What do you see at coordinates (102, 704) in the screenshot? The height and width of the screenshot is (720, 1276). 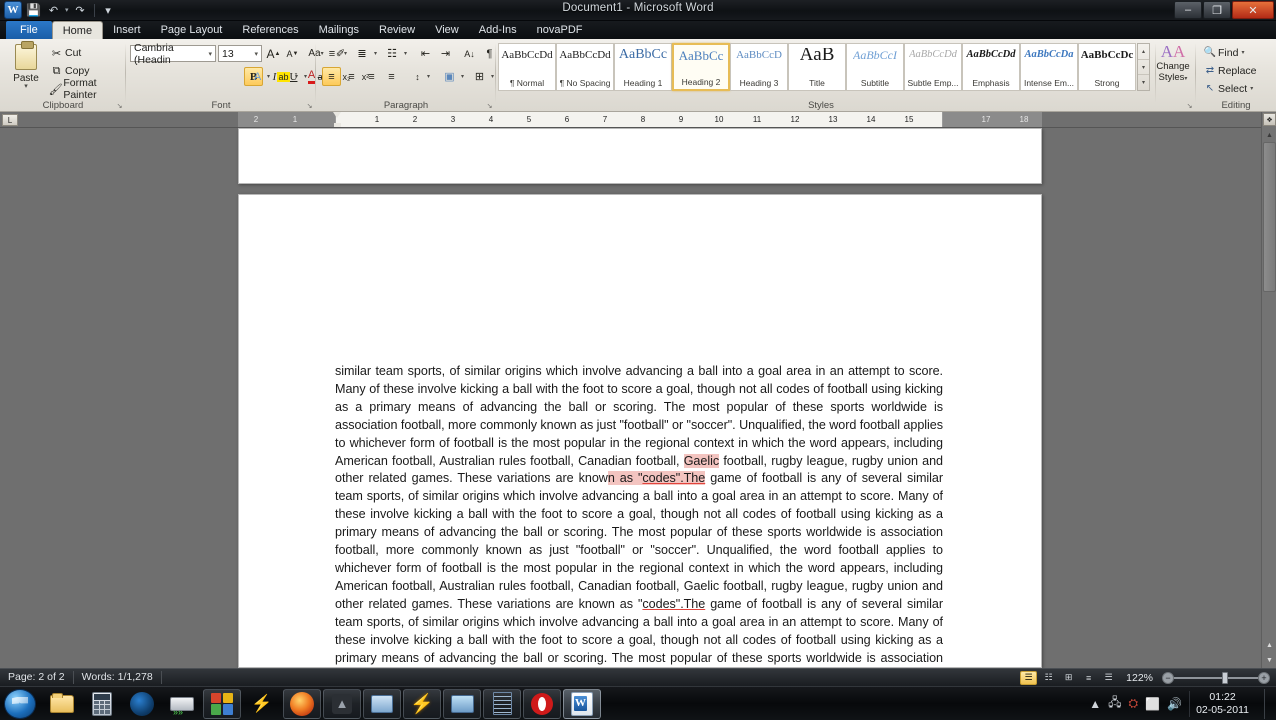 I see `calculator-icon` at bounding box center [102, 704].